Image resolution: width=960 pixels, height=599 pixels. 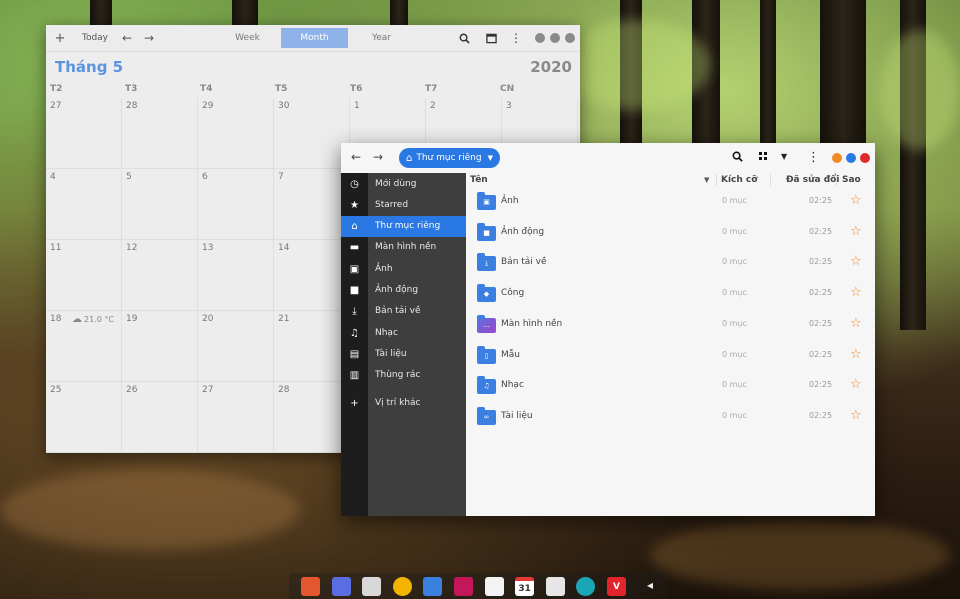 I want to click on column-name: Tên, so click(x=479, y=180).